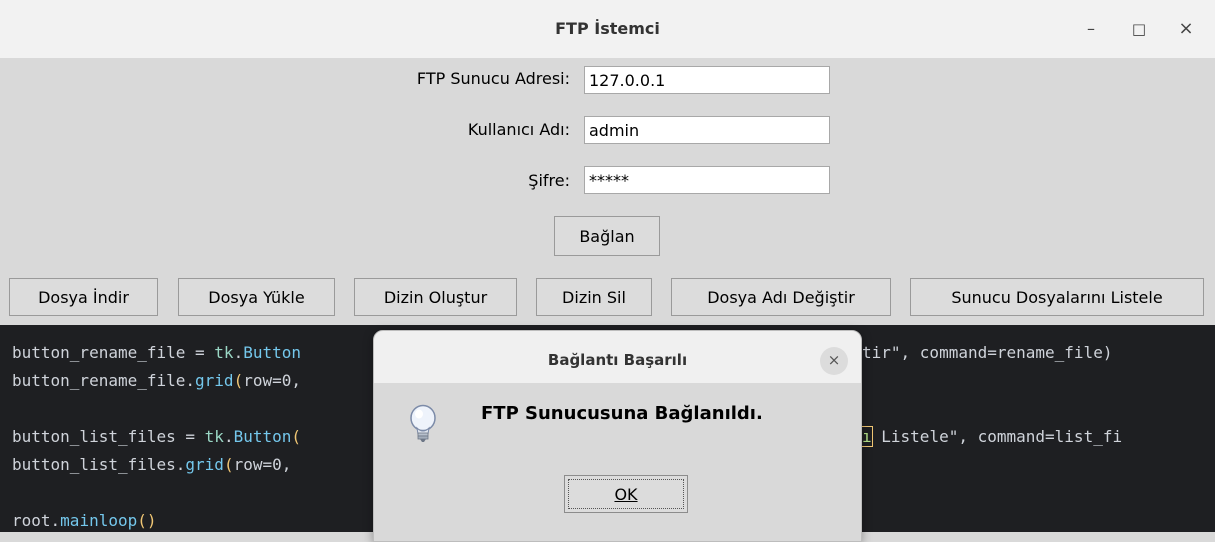 The image size is (1215, 542). Describe the element at coordinates (617, 360) in the screenshot. I see `dialog-title: Bağlantı Başarılı` at that location.